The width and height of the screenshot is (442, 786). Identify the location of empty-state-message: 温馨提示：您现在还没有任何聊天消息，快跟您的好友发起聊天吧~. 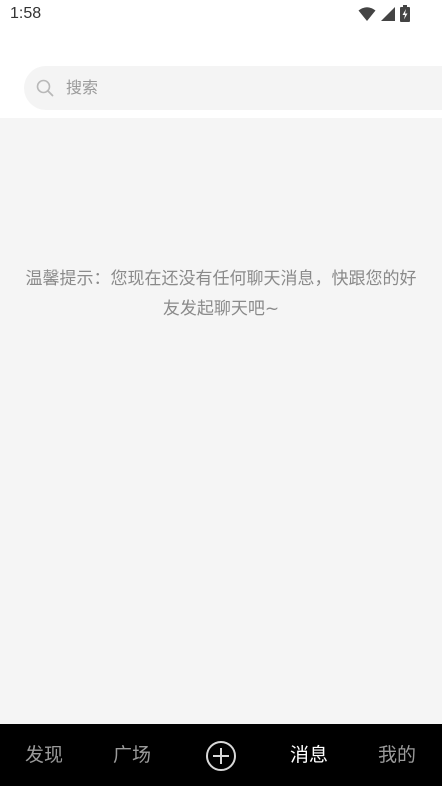
(221, 294).